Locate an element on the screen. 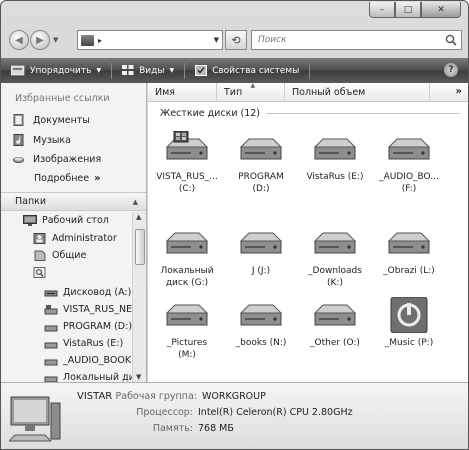  folders-header: Папки ▲ is located at coordinates (73, 201).